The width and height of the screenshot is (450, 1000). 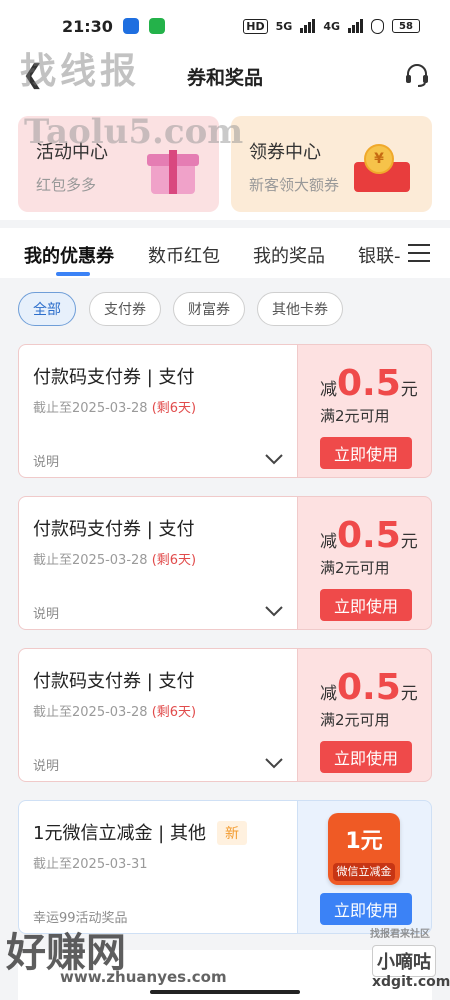 I want to click on coupon-title: 1元微信立减金 | 其他, so click(x=119, y=833).